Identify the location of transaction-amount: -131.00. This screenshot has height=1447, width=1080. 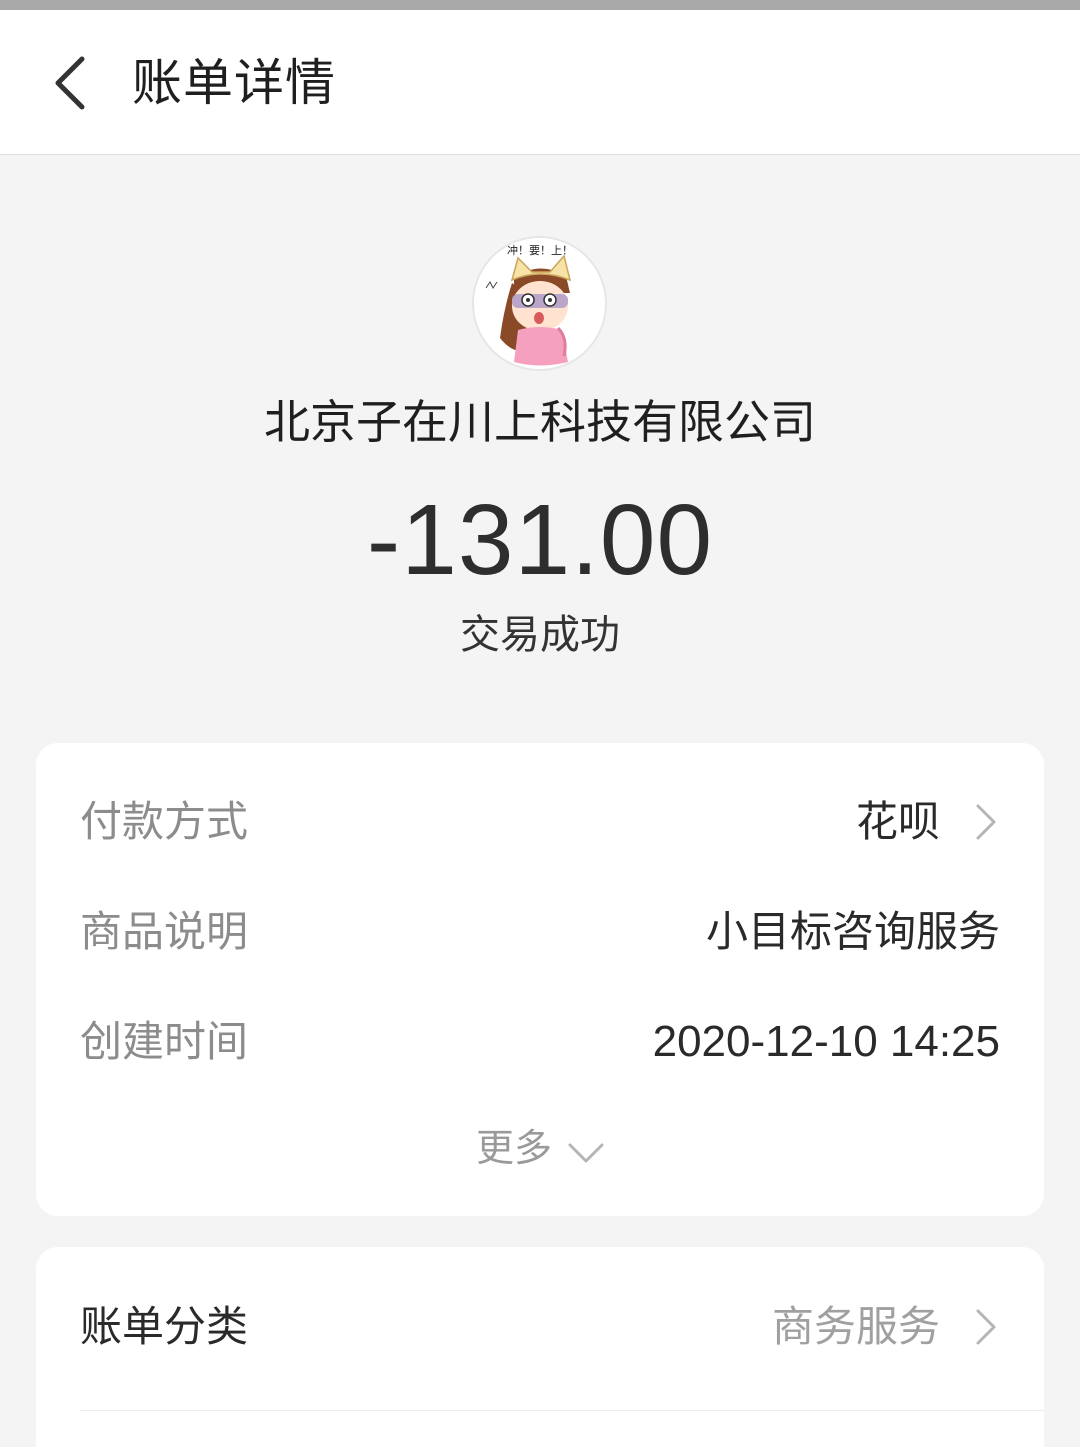
(540, 540).